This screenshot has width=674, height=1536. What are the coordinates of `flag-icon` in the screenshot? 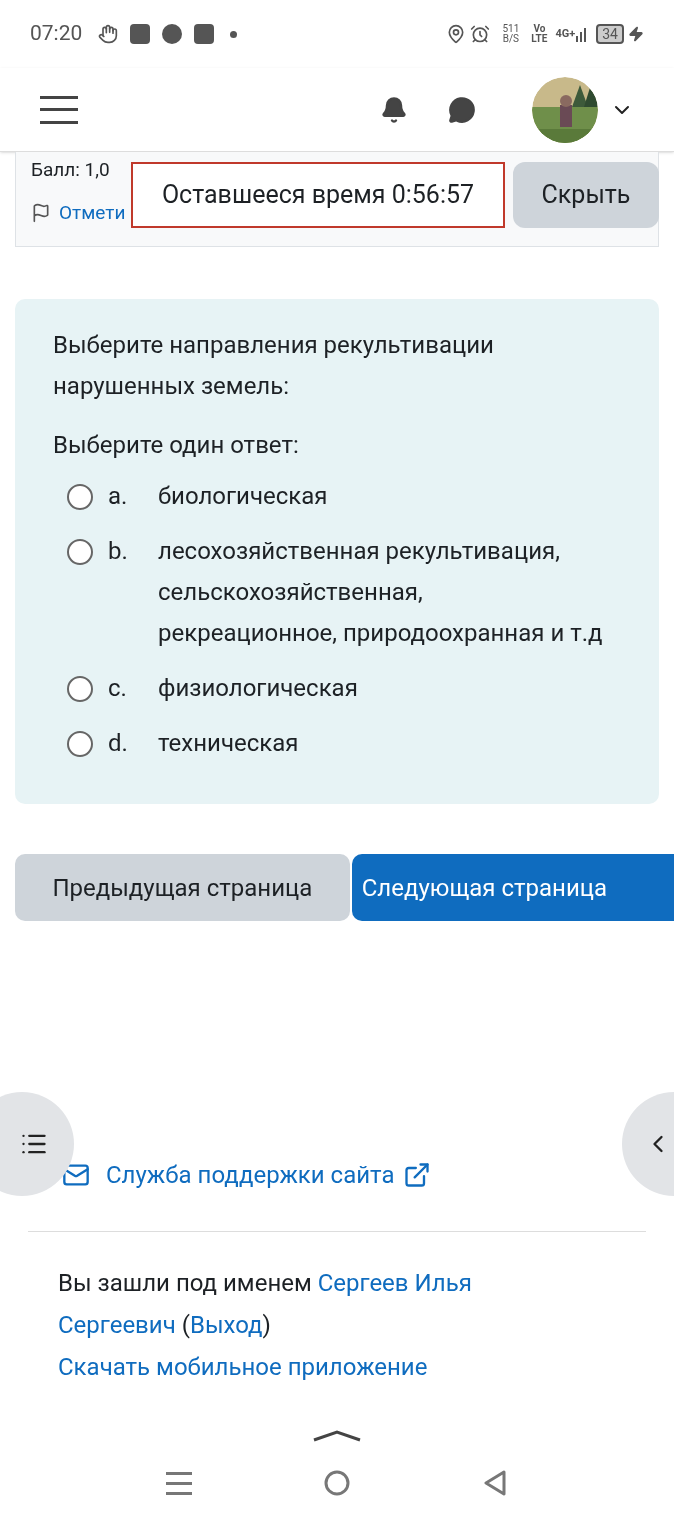 It's located at (41, 212).